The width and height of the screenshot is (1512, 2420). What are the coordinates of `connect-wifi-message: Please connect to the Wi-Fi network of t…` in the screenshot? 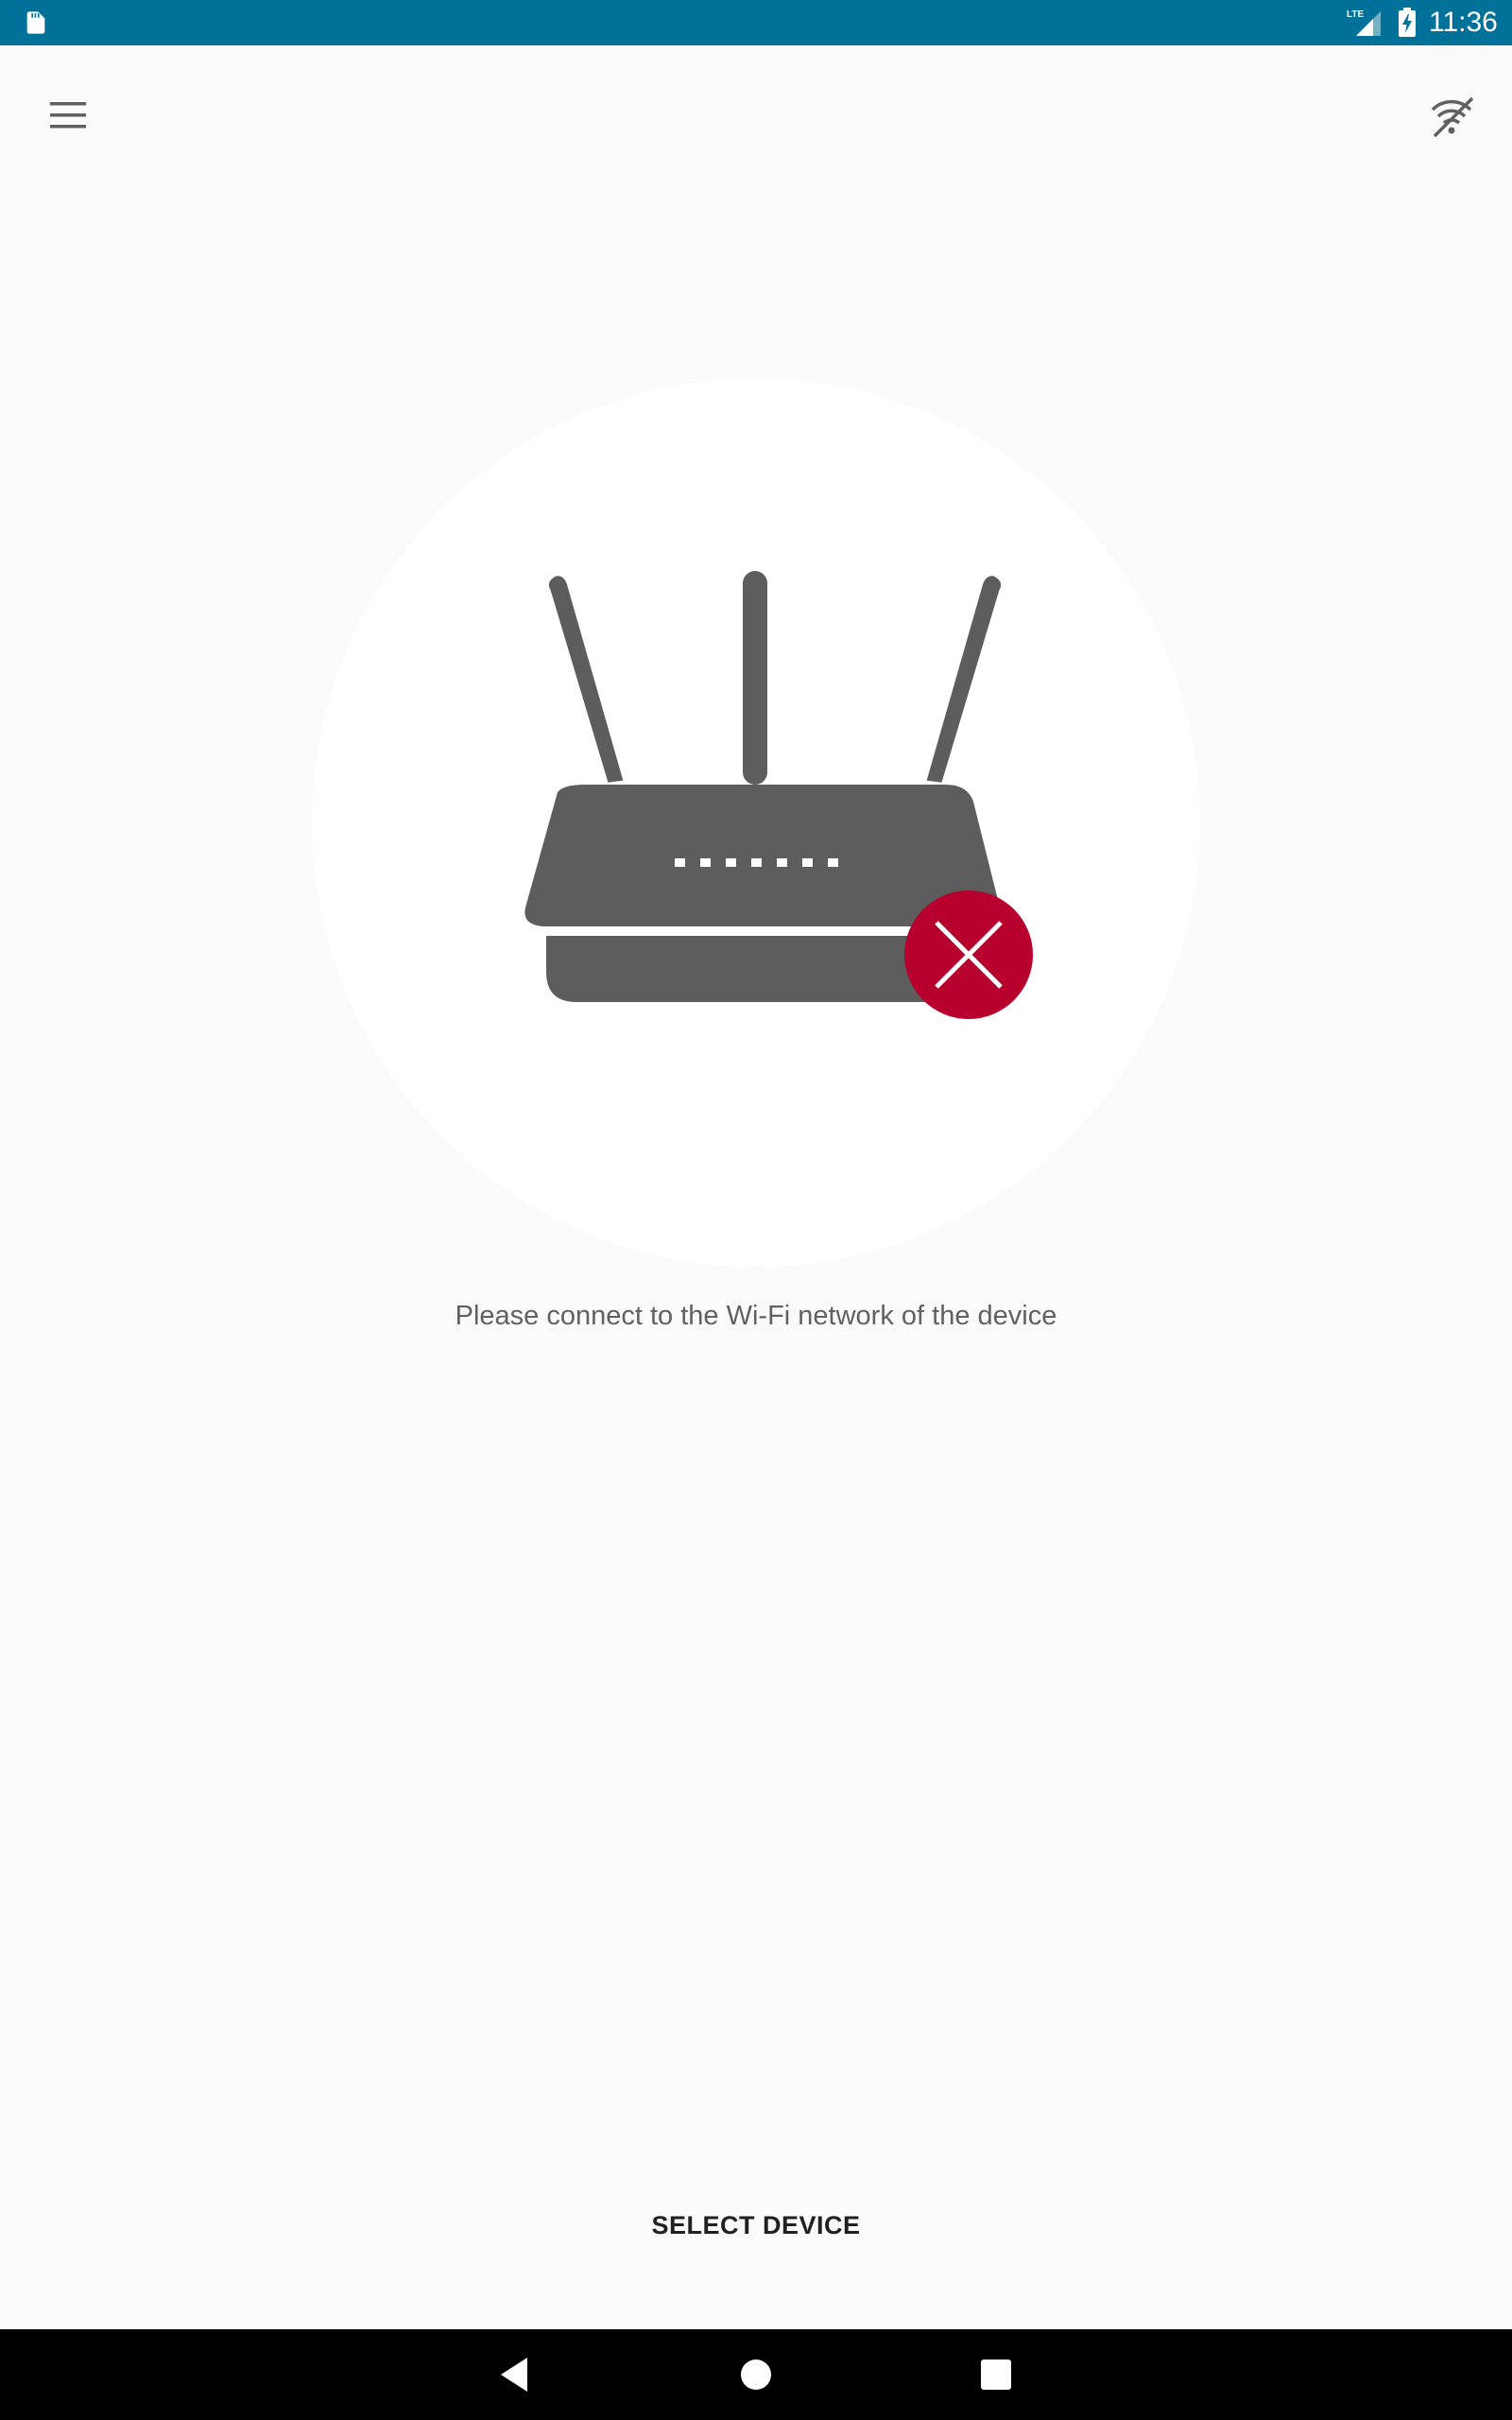 It's located at (756, 1316).